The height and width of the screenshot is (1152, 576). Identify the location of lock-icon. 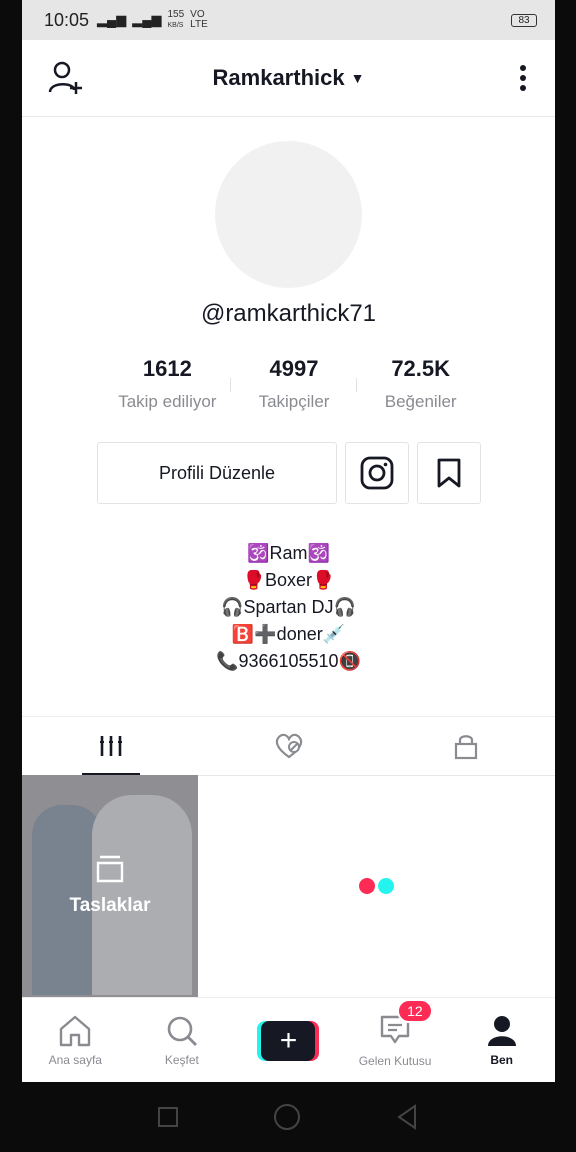
(466, 747).